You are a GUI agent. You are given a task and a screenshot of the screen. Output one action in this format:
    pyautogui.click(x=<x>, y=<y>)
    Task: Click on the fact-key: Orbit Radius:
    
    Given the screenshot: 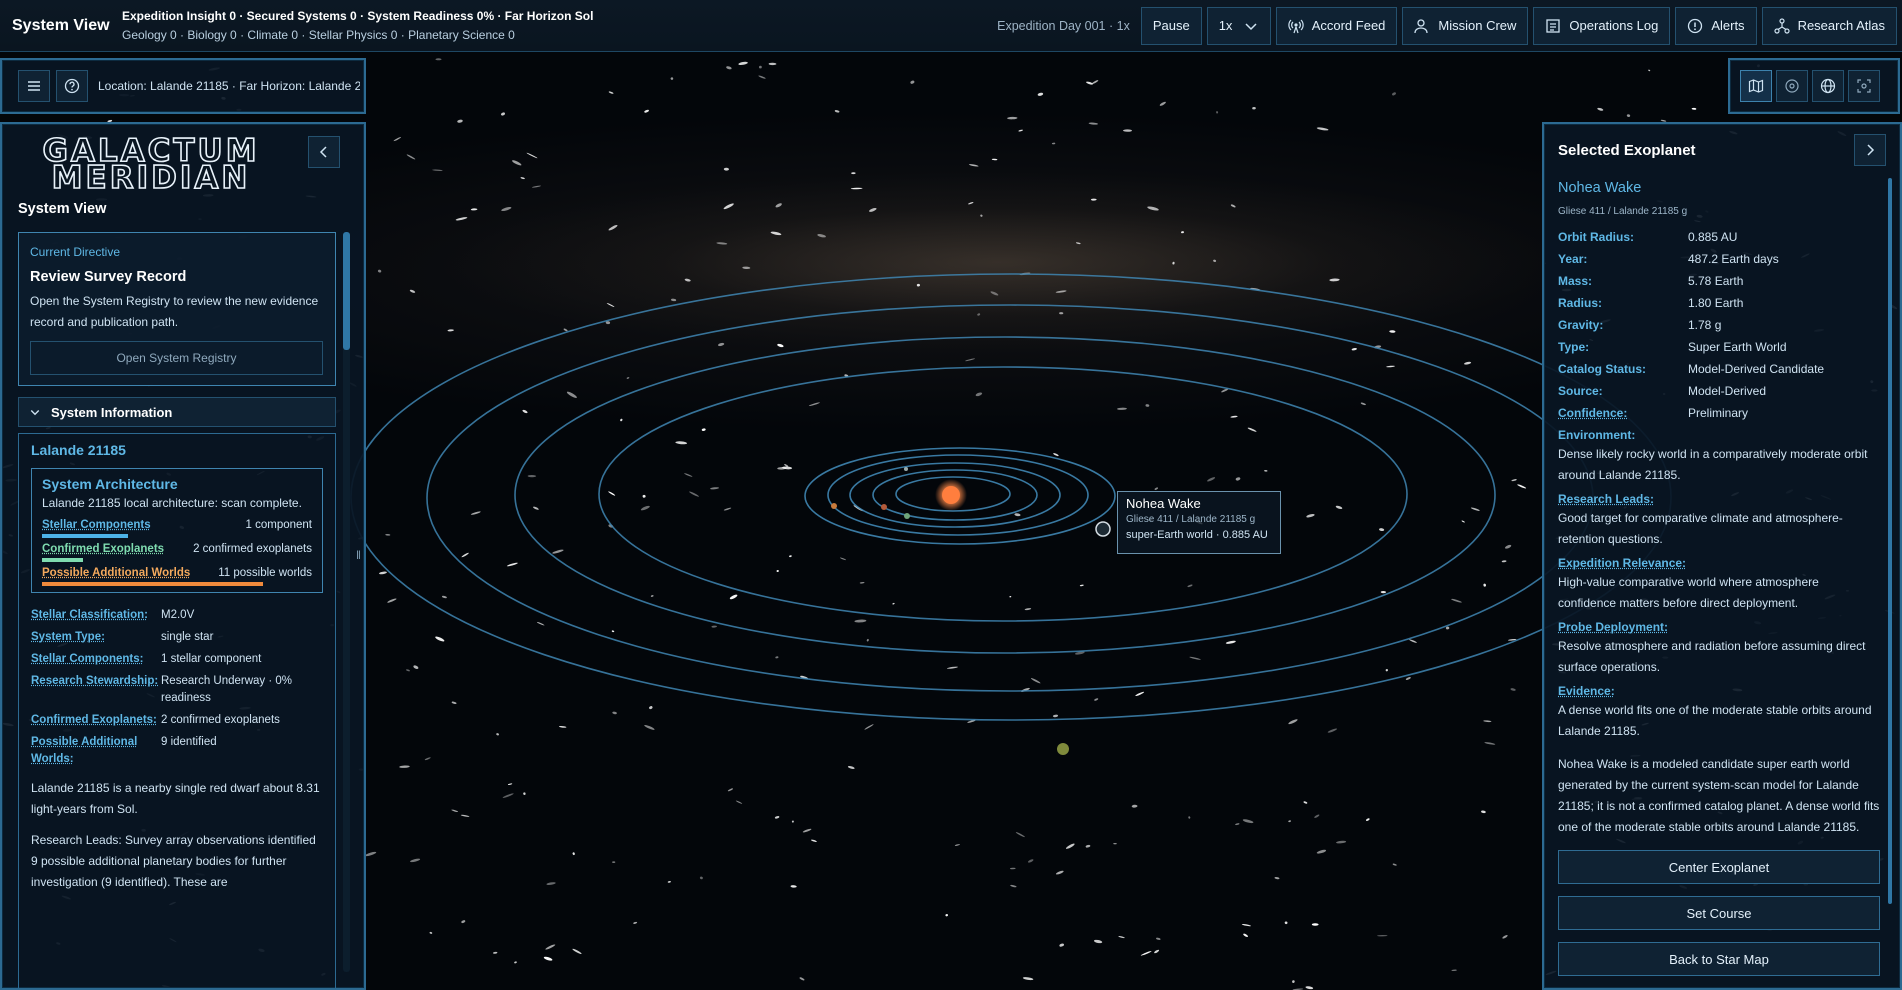 What is the action you would take?
    pyautogui.click(x=1596, y=237)
    